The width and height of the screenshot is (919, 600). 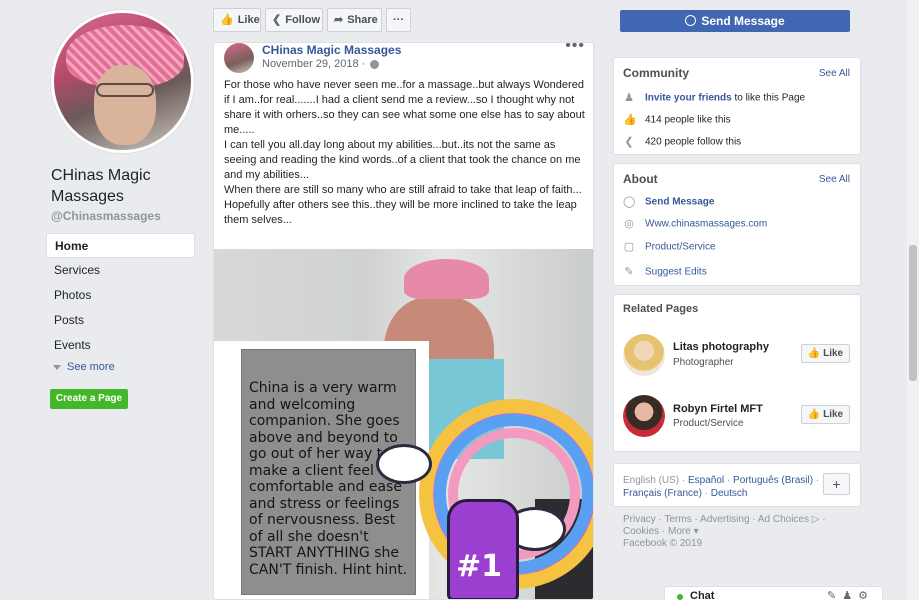 I want to click on community-likes-row: 👍 414 people like this, so click(x=677, y=120).